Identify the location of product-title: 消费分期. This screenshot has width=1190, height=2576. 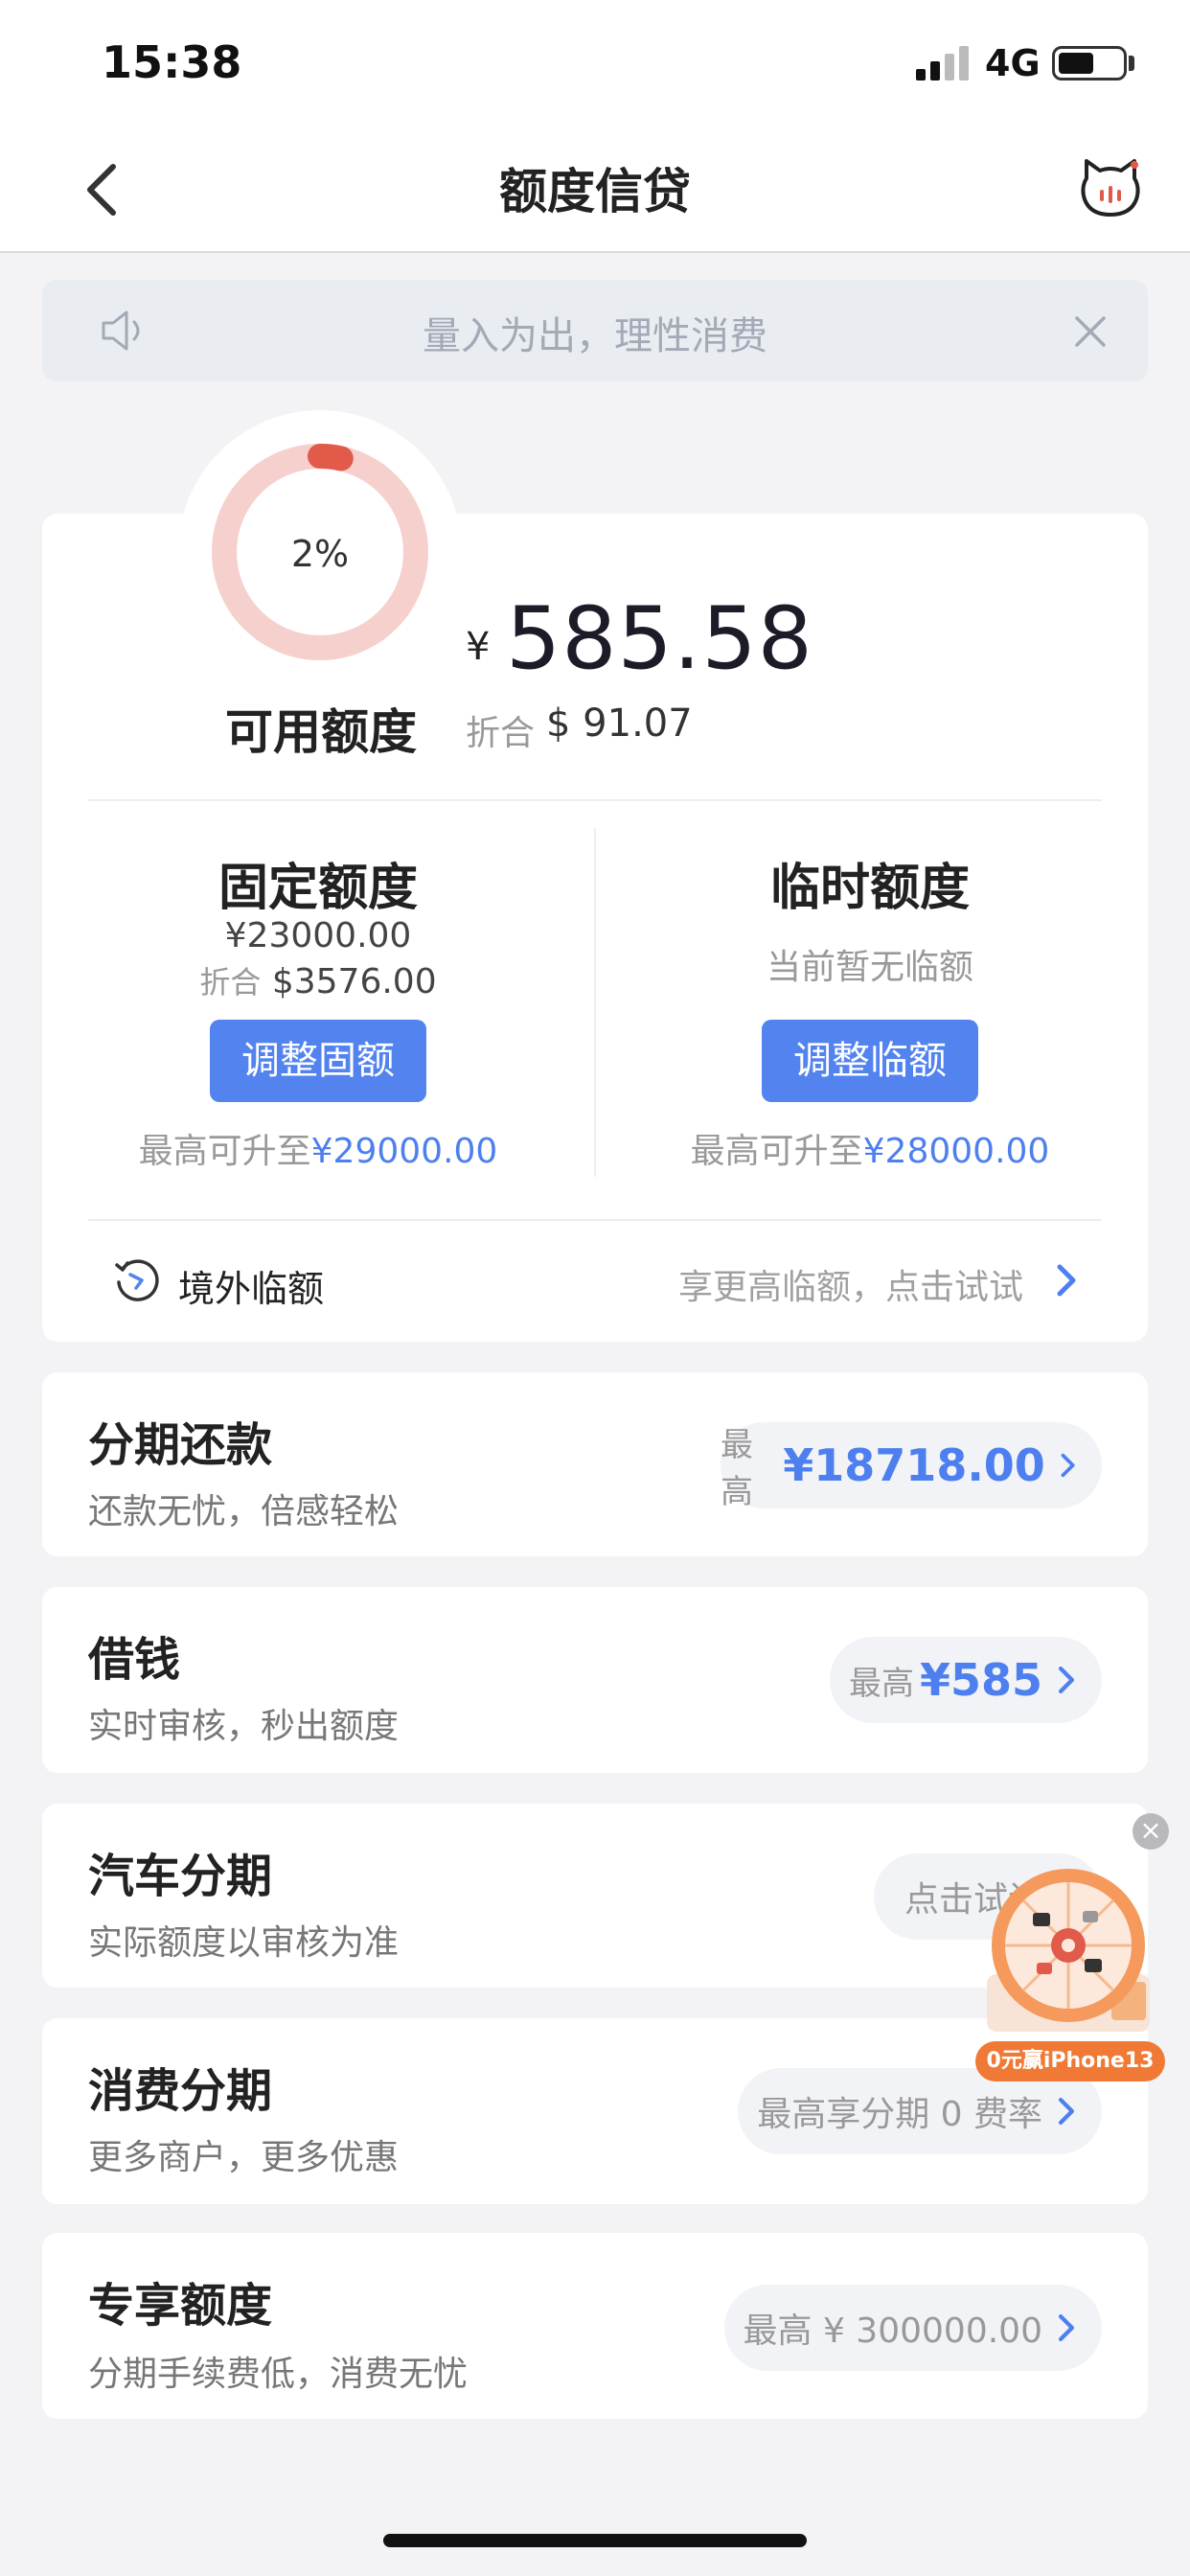
(181, 2091).